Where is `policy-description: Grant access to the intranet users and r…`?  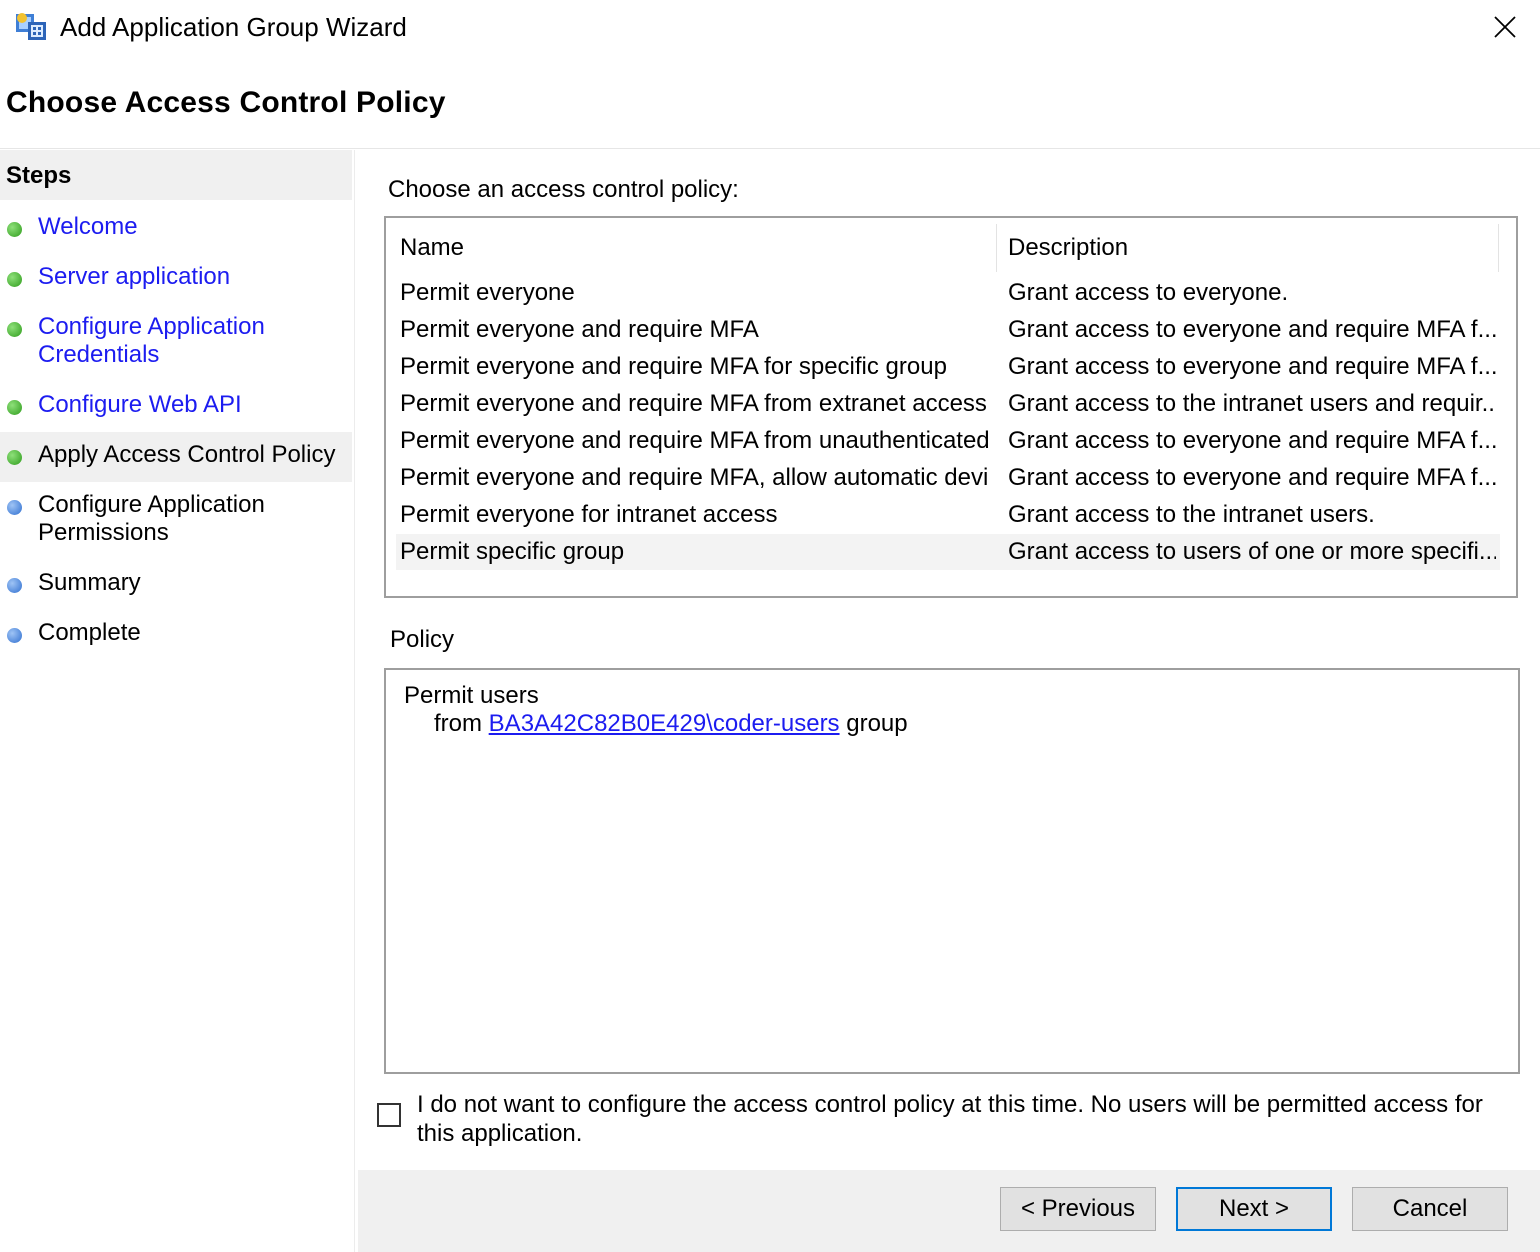
policy-description: Grant access to the intranet users and r… is located at coordinates (1252, 403).